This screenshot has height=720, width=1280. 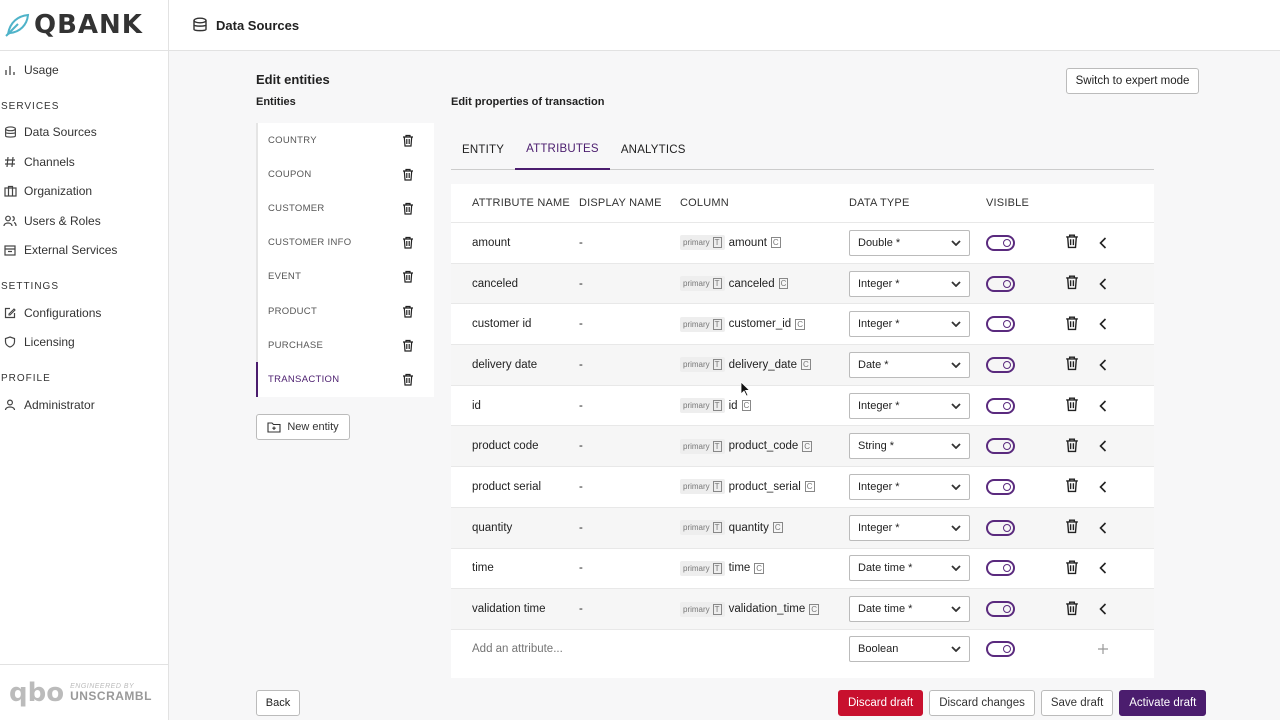 What do you see at coordinates (345, 174) in the screenshot?
I see `entity-item: COUPON` at bounding box center [345, 174].